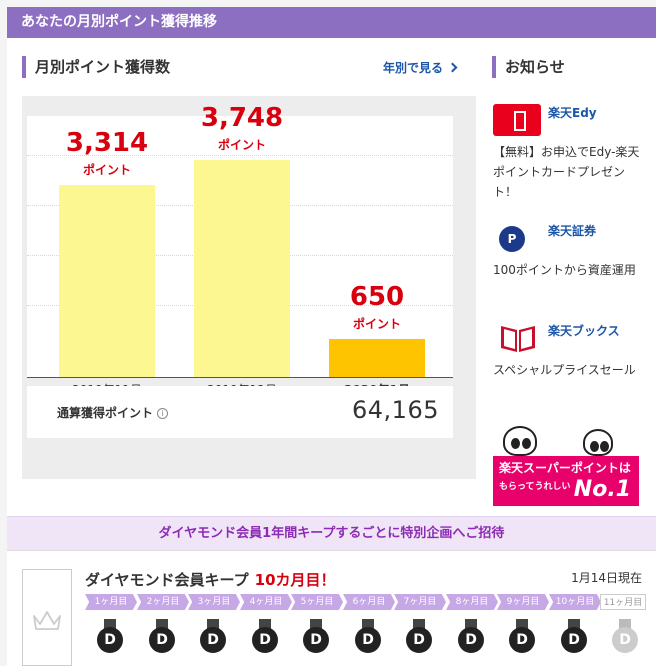 The height and width of the screenshot is (666, 656). Describe the element at coordinates (420, 602) in the screenshot. I see `month-chip: 7ヶ月目` at that location.